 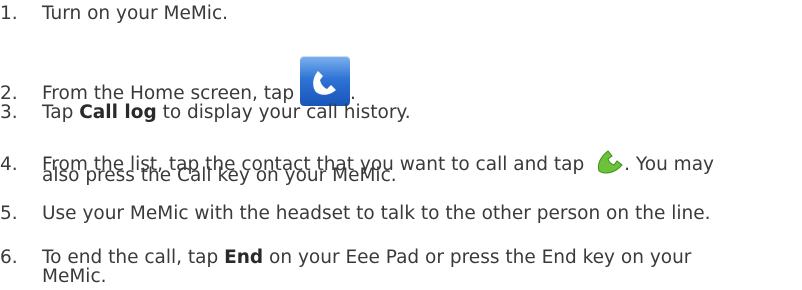 I want to click on step-number: 3., so click(x=9, y=112).